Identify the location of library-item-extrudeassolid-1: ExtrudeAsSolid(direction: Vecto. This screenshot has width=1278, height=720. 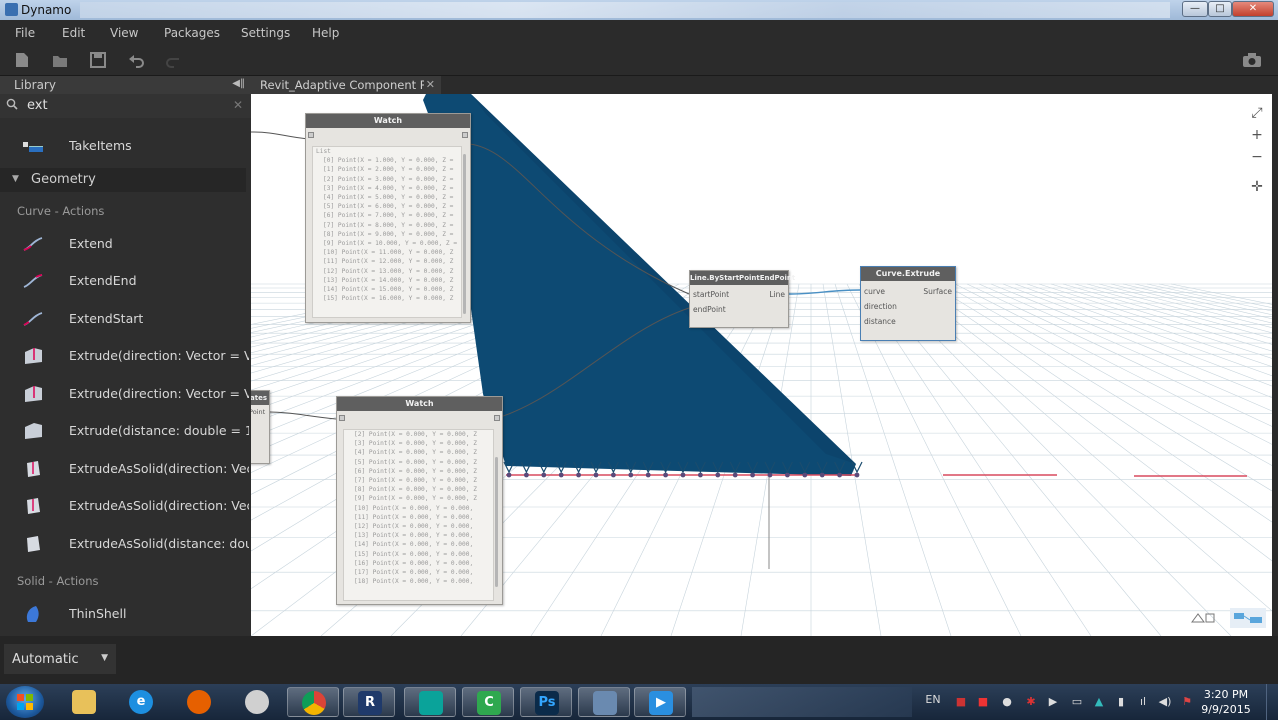
(125, 469).